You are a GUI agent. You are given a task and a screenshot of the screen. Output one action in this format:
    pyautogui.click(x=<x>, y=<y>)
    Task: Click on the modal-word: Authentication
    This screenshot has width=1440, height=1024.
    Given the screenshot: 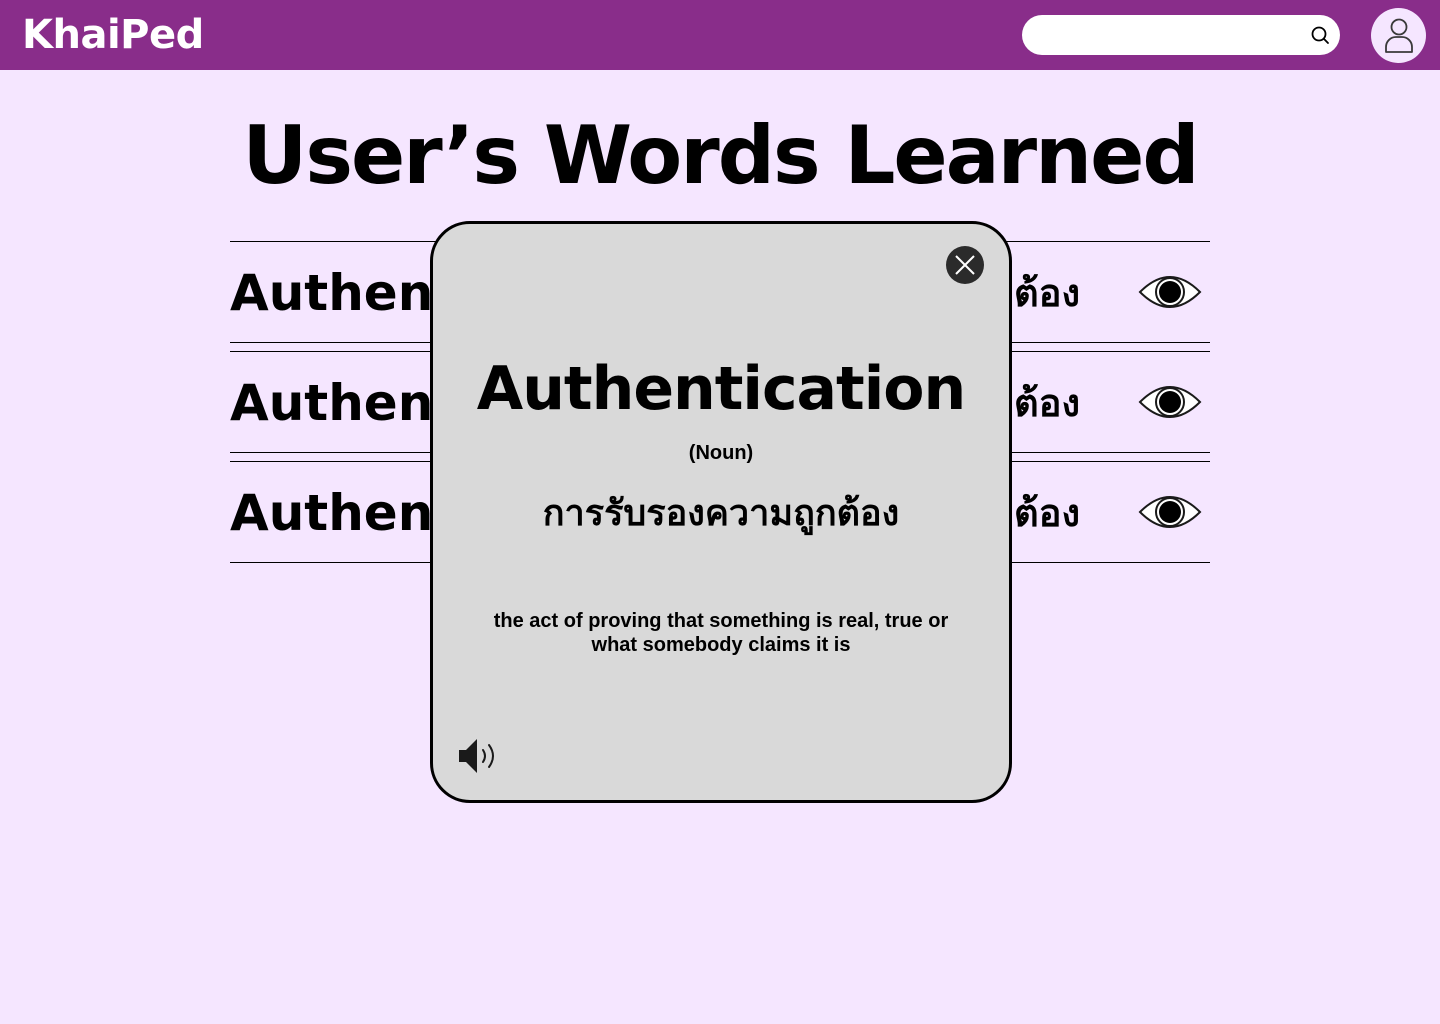 What is the action you would take?
    pyautogui.click(x=721, y=389)
    